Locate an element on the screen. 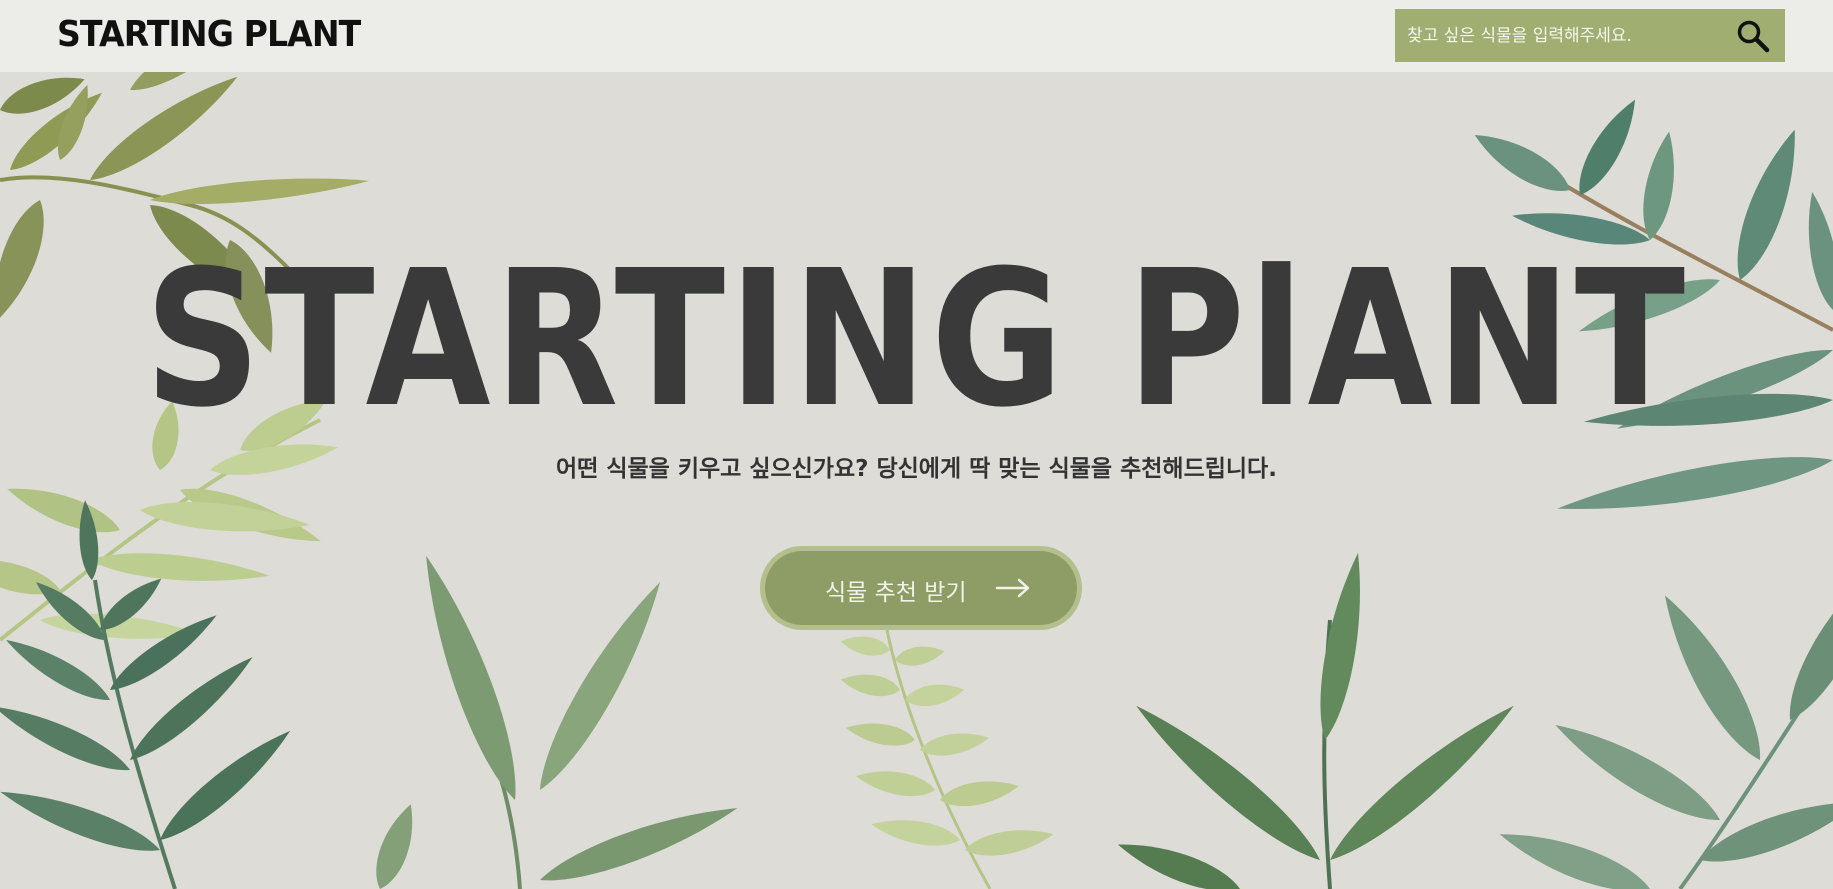 This screenshot has height=889, width=1833. hero-subtitle: 어떤 식물을 키우고 싶으신가요? 당신에게 딱 맞는 식물을 추천해드립니다. is located at coordinates (916, 469).